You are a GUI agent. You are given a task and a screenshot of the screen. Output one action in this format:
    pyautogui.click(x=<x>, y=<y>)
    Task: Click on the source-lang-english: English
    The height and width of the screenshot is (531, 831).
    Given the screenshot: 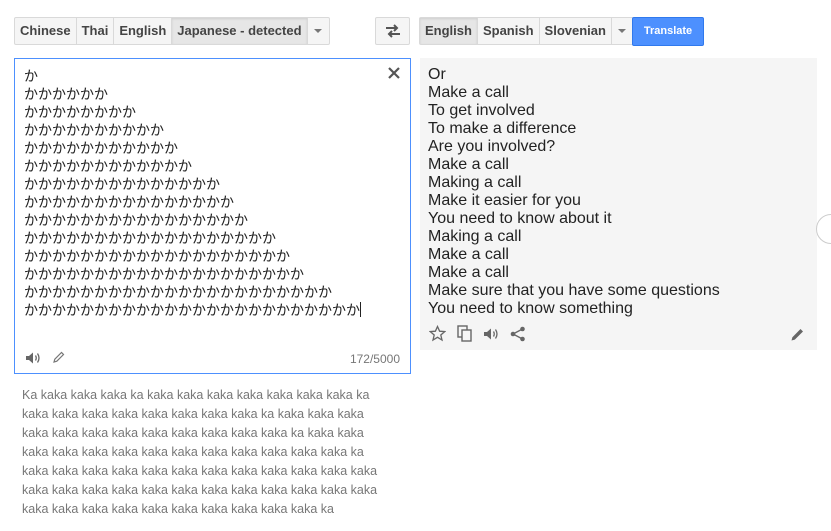 What is the action you would take?
    pyautogui.click(x=143, y=31)
    